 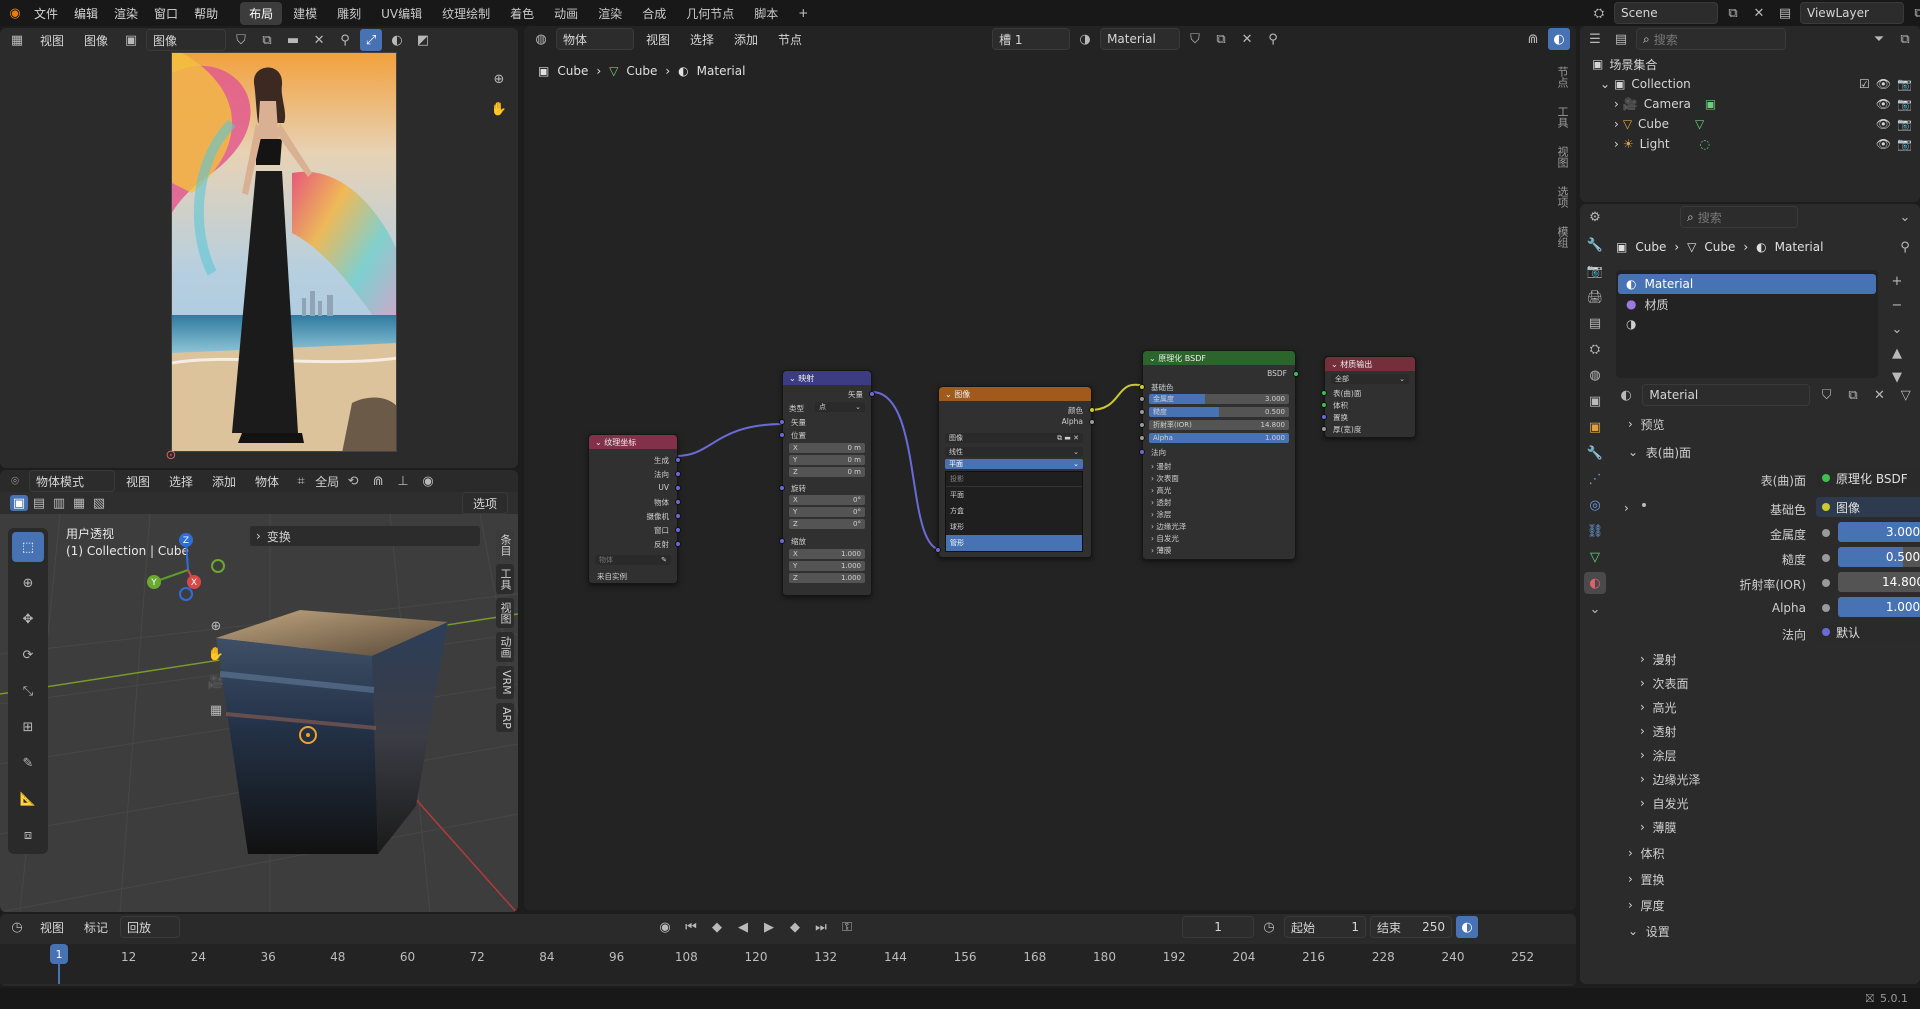 What do you see at coordinates (241, 40) in the screenshot?
I see `fake-user-icon: ⛉` at bounding box center [241, 40].